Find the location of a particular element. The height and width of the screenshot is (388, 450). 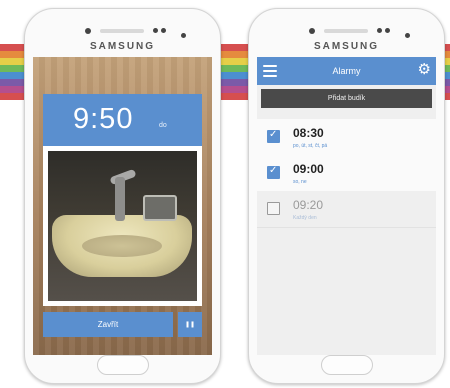

alarm-ampm: do is located at coordinates (163, 125).